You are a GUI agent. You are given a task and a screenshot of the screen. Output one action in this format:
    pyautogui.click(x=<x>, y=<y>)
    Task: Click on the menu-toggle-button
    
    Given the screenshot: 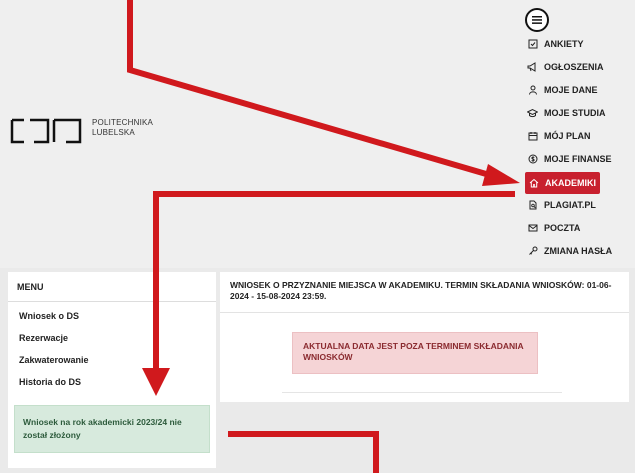 What is the action you would take?
    pyautogui.click(x=537, y=20)
    